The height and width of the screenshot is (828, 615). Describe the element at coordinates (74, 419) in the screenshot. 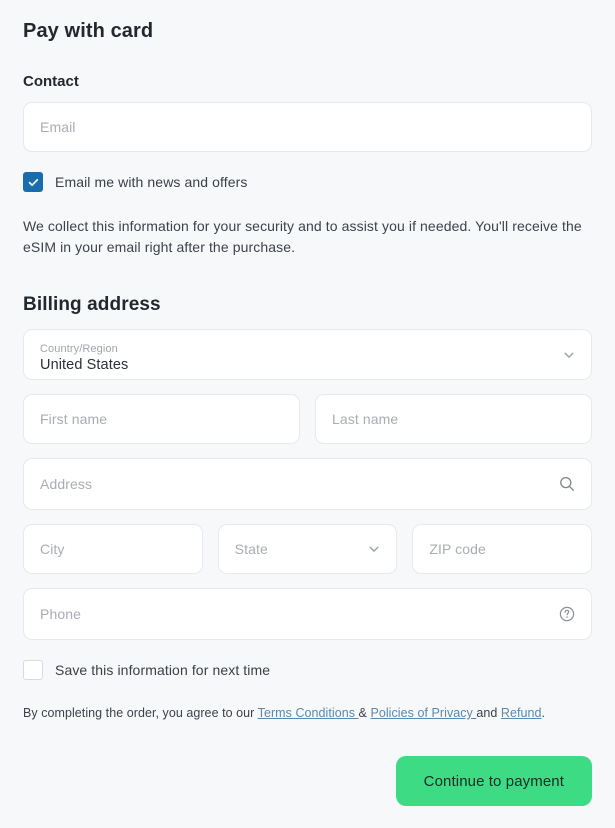

I see `first-name-placeholder: First name` at that location.